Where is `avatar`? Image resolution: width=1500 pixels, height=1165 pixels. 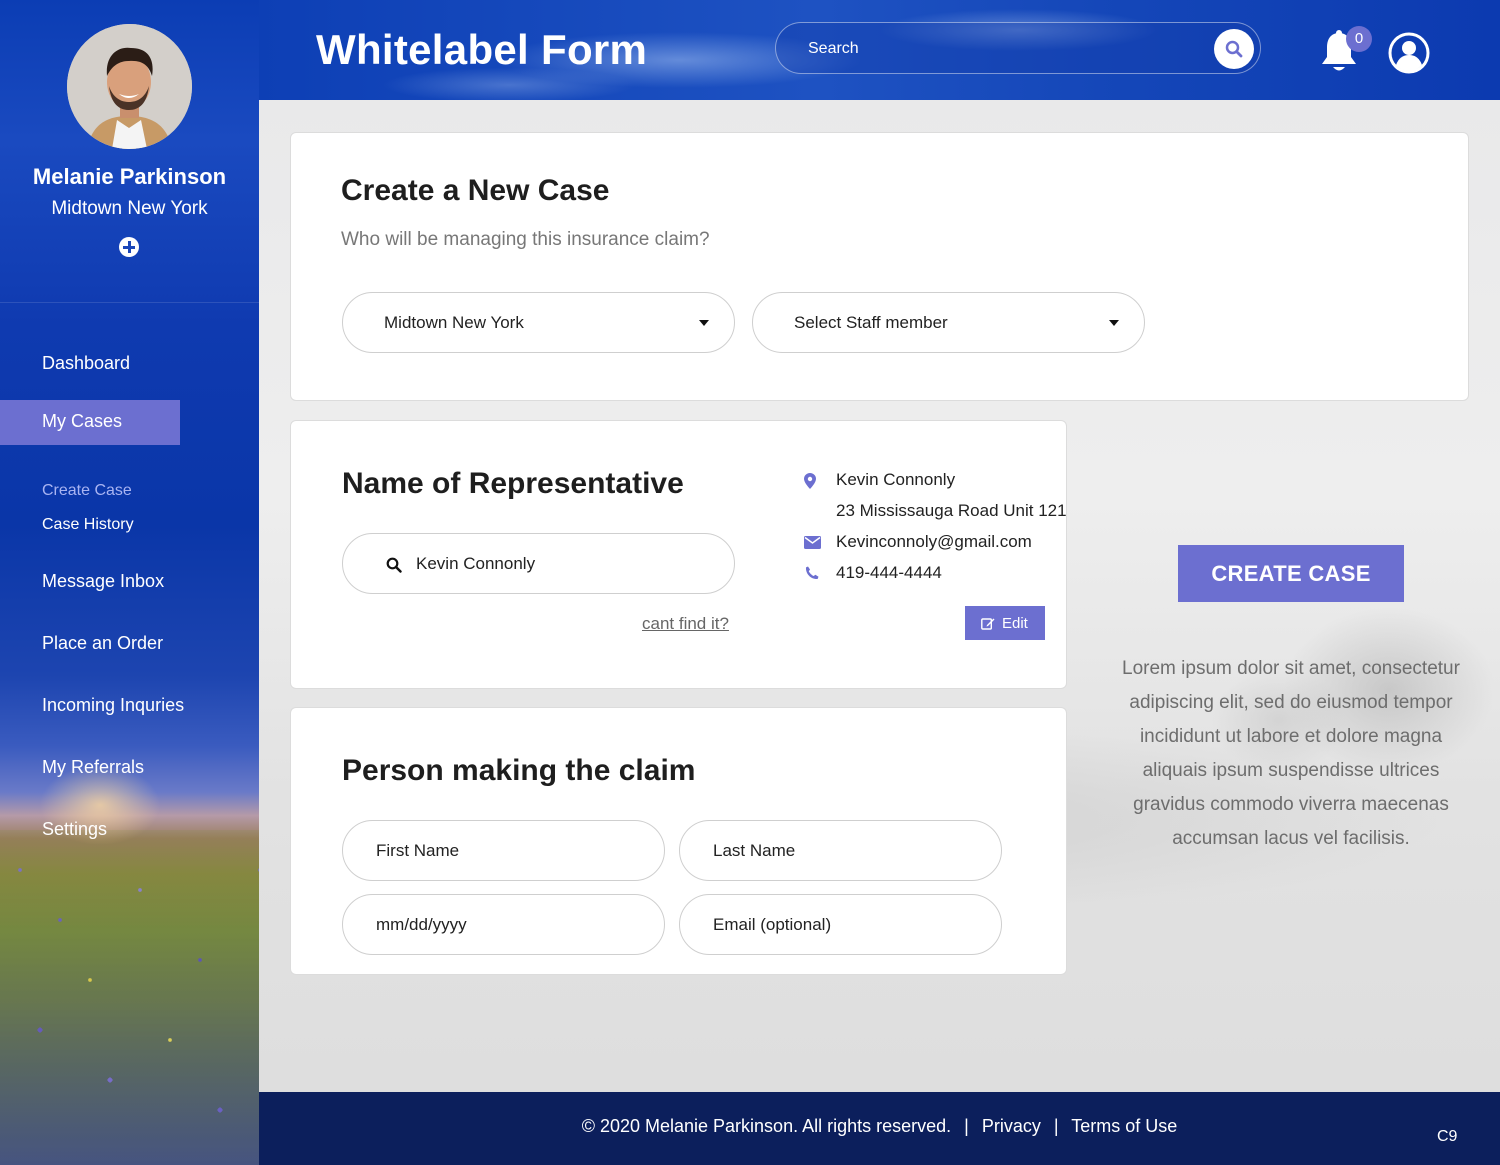
avatar is located at coordinates (129, 86).